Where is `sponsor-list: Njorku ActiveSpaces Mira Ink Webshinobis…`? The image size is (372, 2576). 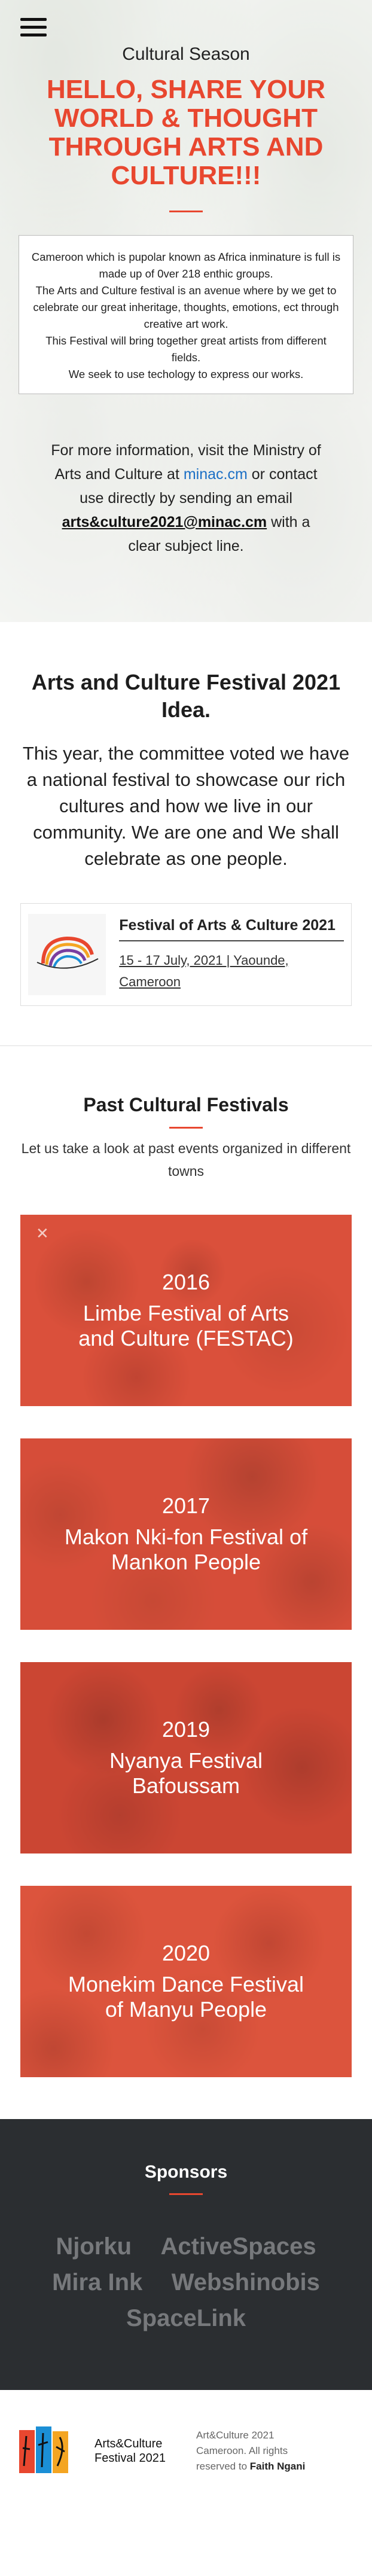
sponsor-list: Njorku ActiveSpaces Mira Ink Webshinobis… is located at coordinates (186, 2283).